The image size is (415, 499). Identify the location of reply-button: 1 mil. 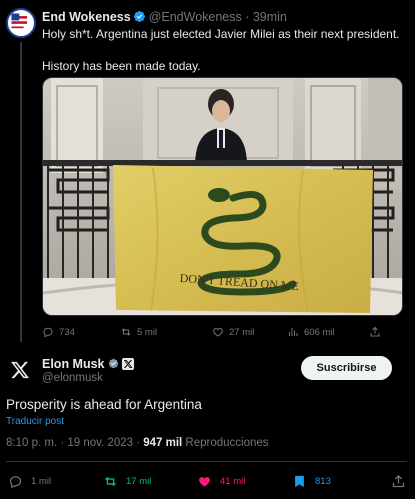
(29, 481).